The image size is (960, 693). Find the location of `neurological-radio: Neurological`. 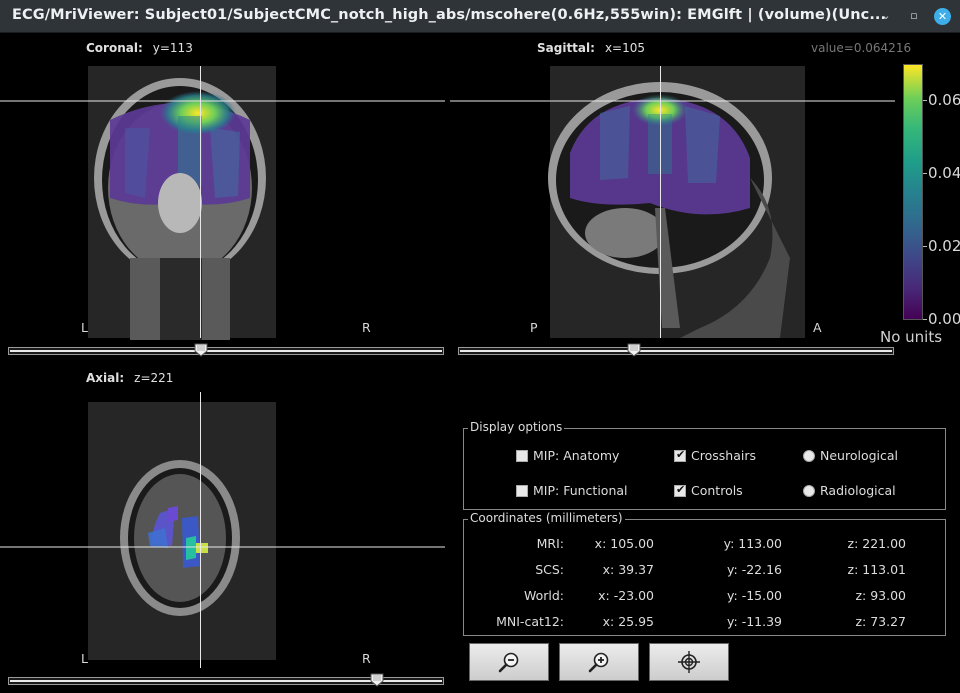

neurological-radio: Neurological is located at coordinates (850, 455).